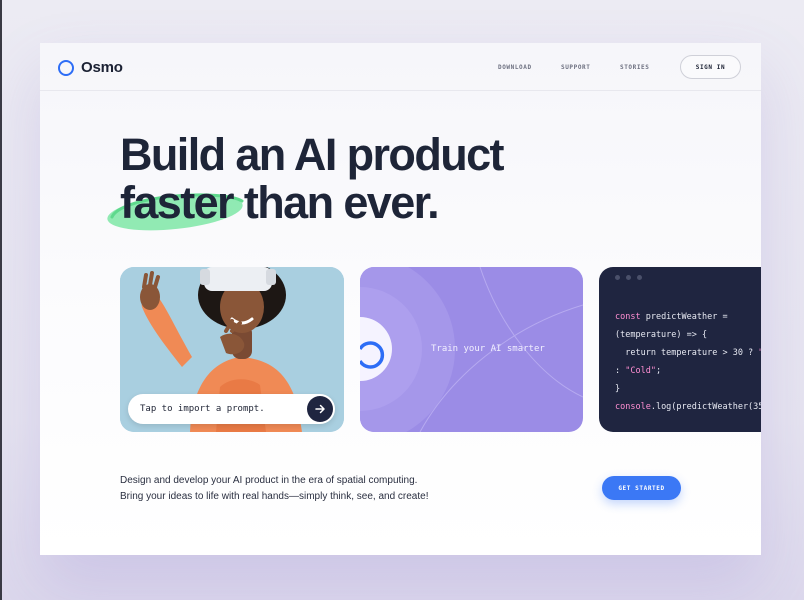 This screenshot has width=804, height=600. I want to click on nav-link-support: SUPPORT, so click(576, 67).